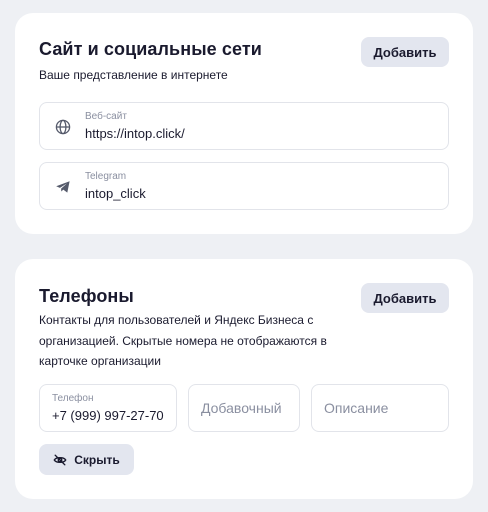 The width and height of the screenshot is (488, 512). I want to click on add-site-button: Добавить, so click(405, 52).